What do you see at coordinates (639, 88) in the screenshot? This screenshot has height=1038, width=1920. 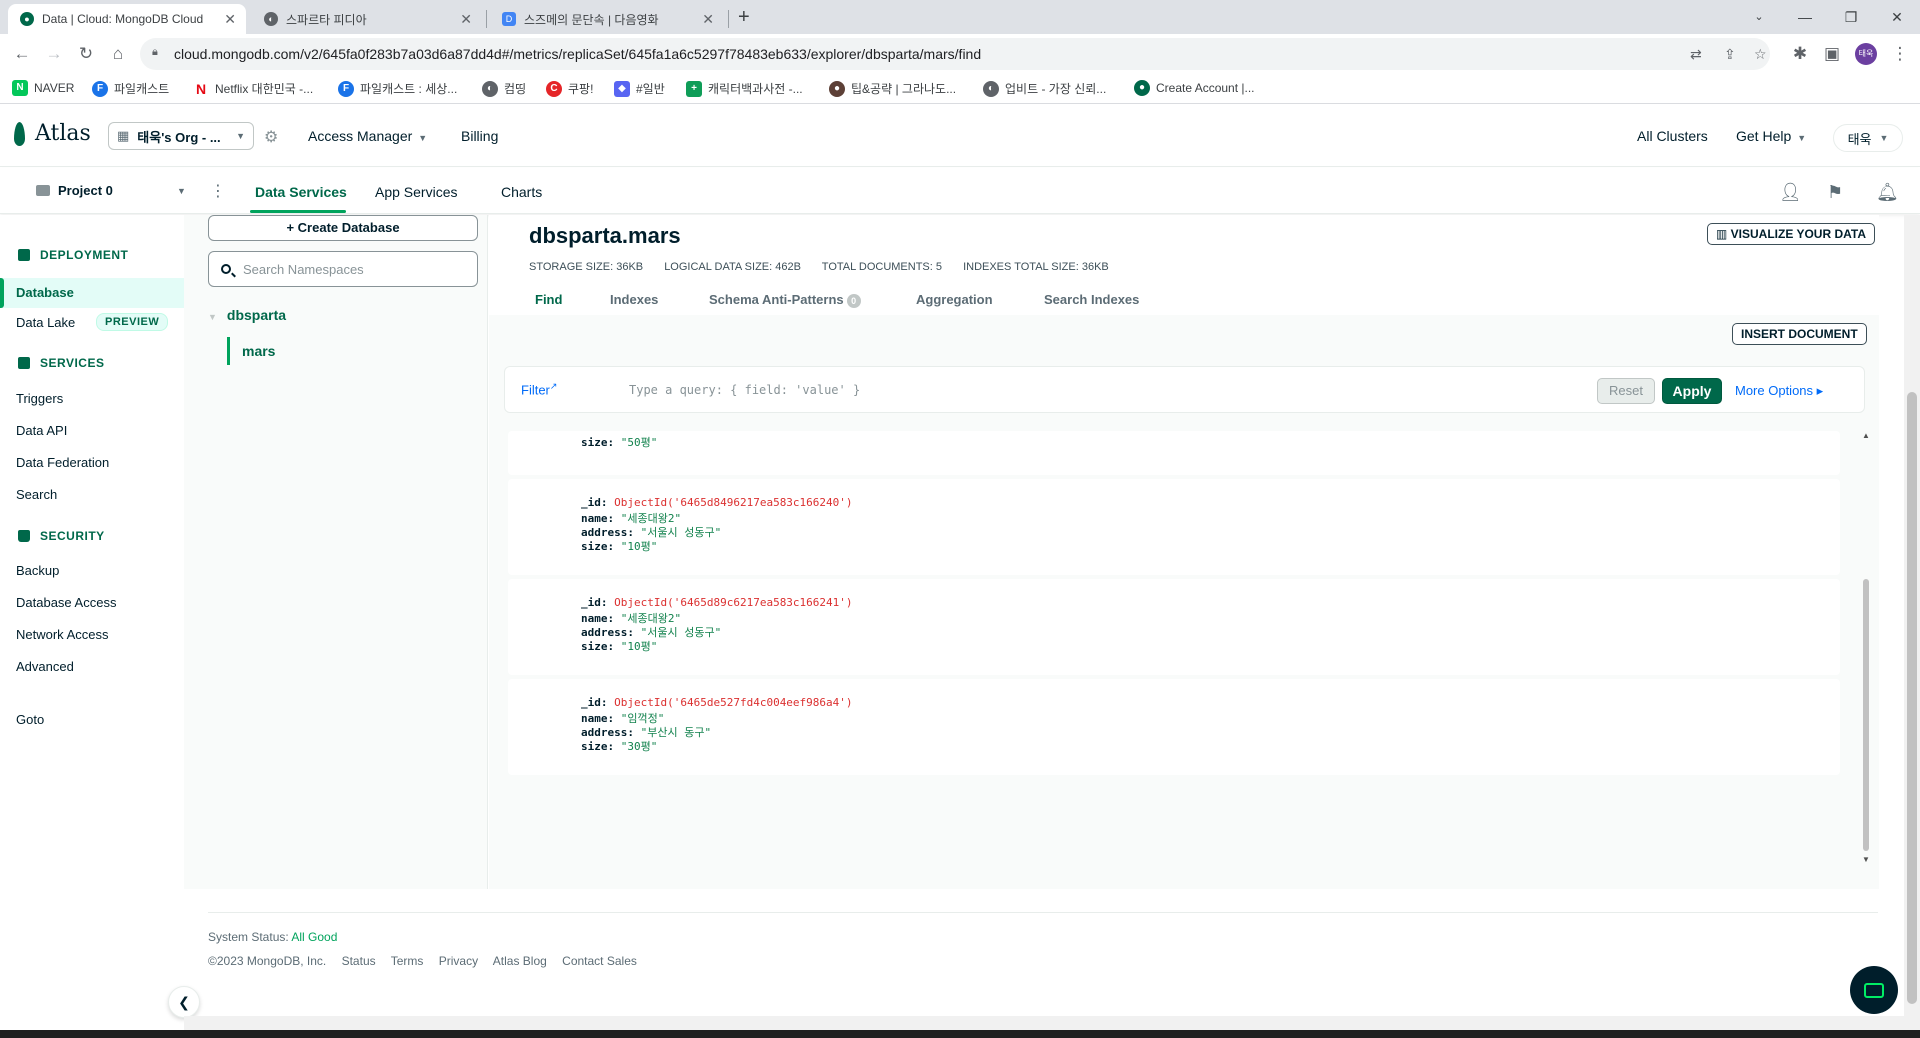 I see `bookmark-discord: ◆ #일반` at bounding box center [639, 88].